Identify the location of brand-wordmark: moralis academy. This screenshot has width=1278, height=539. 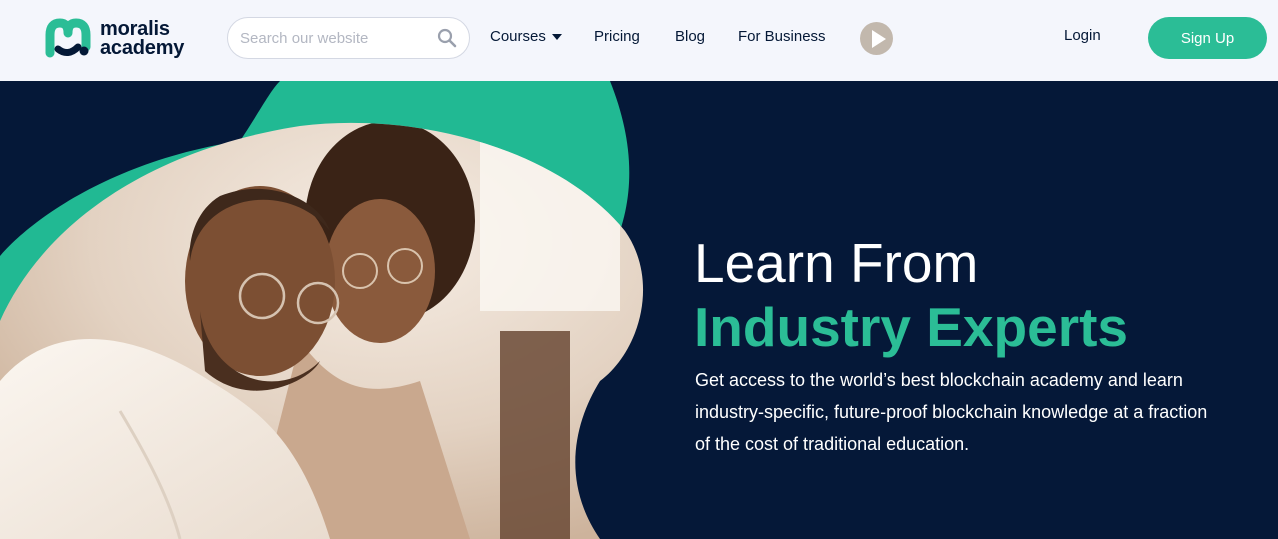
(142, 39).